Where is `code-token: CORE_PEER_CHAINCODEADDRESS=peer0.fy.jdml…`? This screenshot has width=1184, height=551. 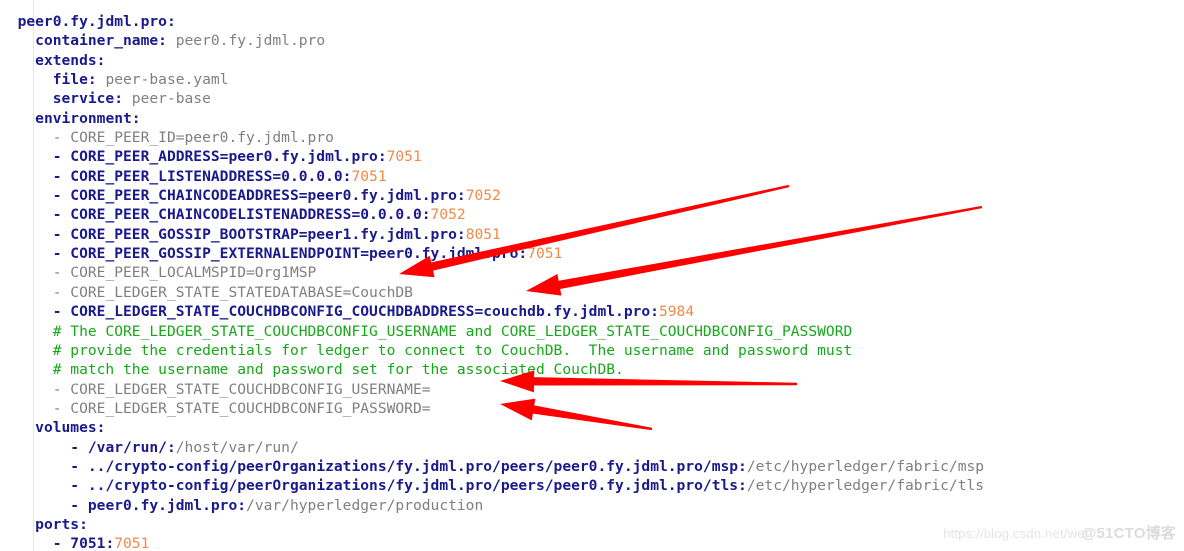
code-token: CORE_PEER_CHAINCODEADDRESS=peer0.fy.jdml… is located at coordinates (268, 196).